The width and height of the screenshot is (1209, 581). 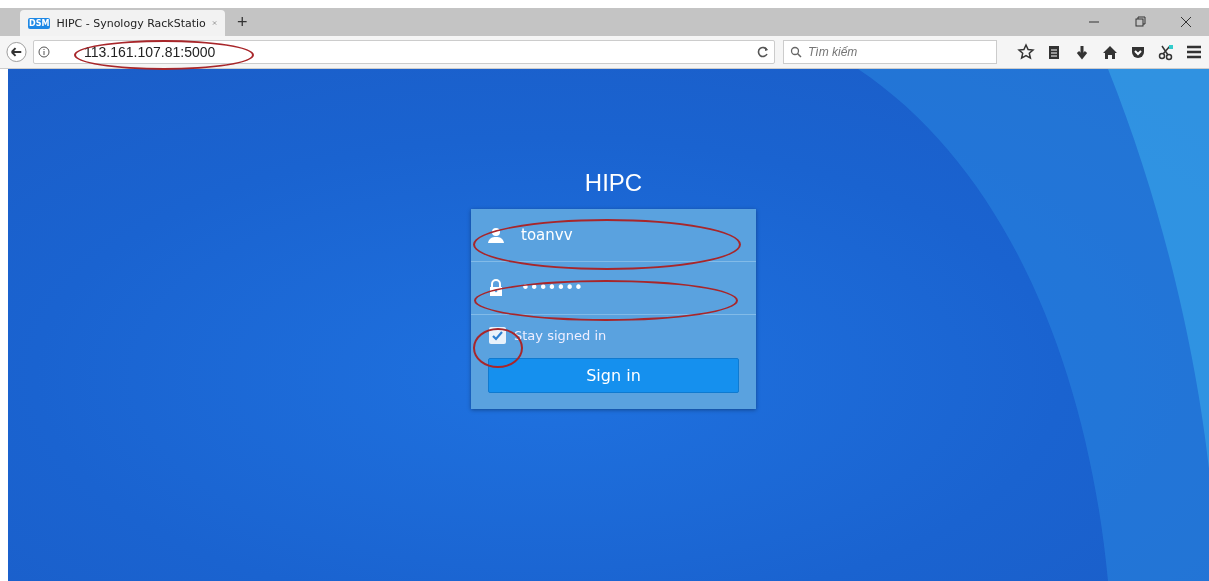 I want to click on address-text: 113.161.107.81:5000, so click(x=150, y=52).